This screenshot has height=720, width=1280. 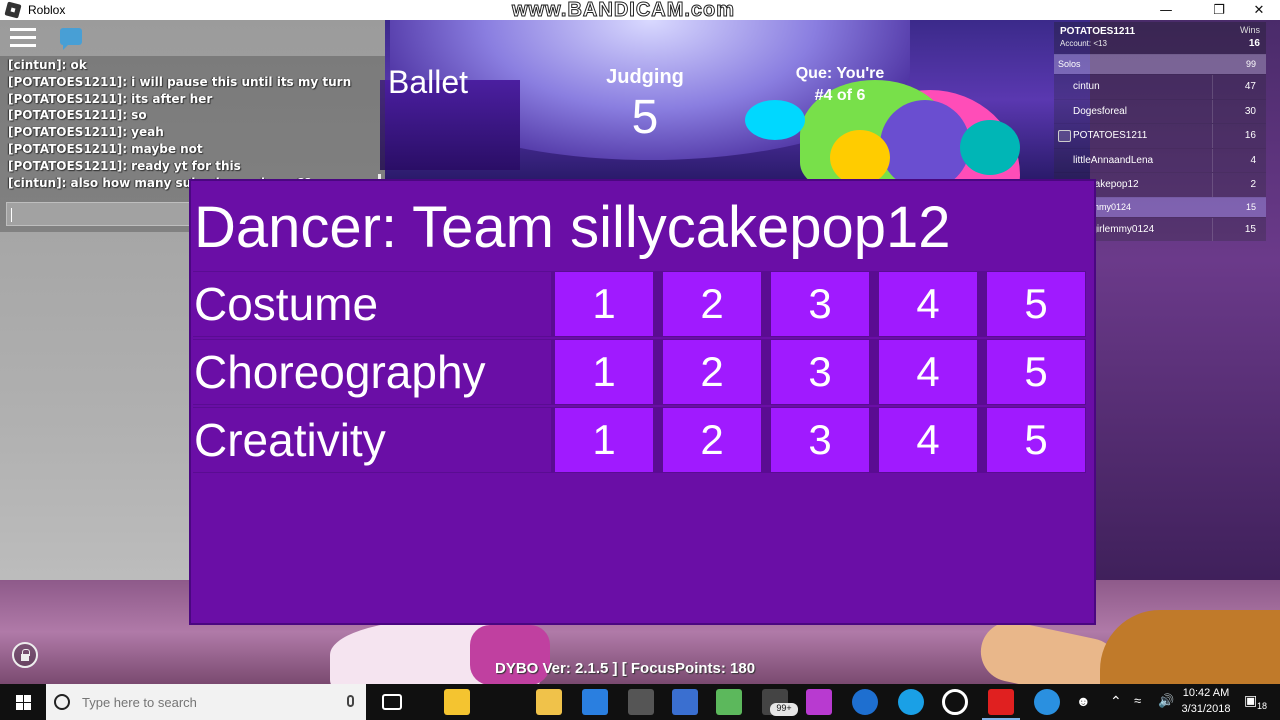 I want to click on dancer-title: Dancer: Team sillycakepop12, so click(x=572, y=227).